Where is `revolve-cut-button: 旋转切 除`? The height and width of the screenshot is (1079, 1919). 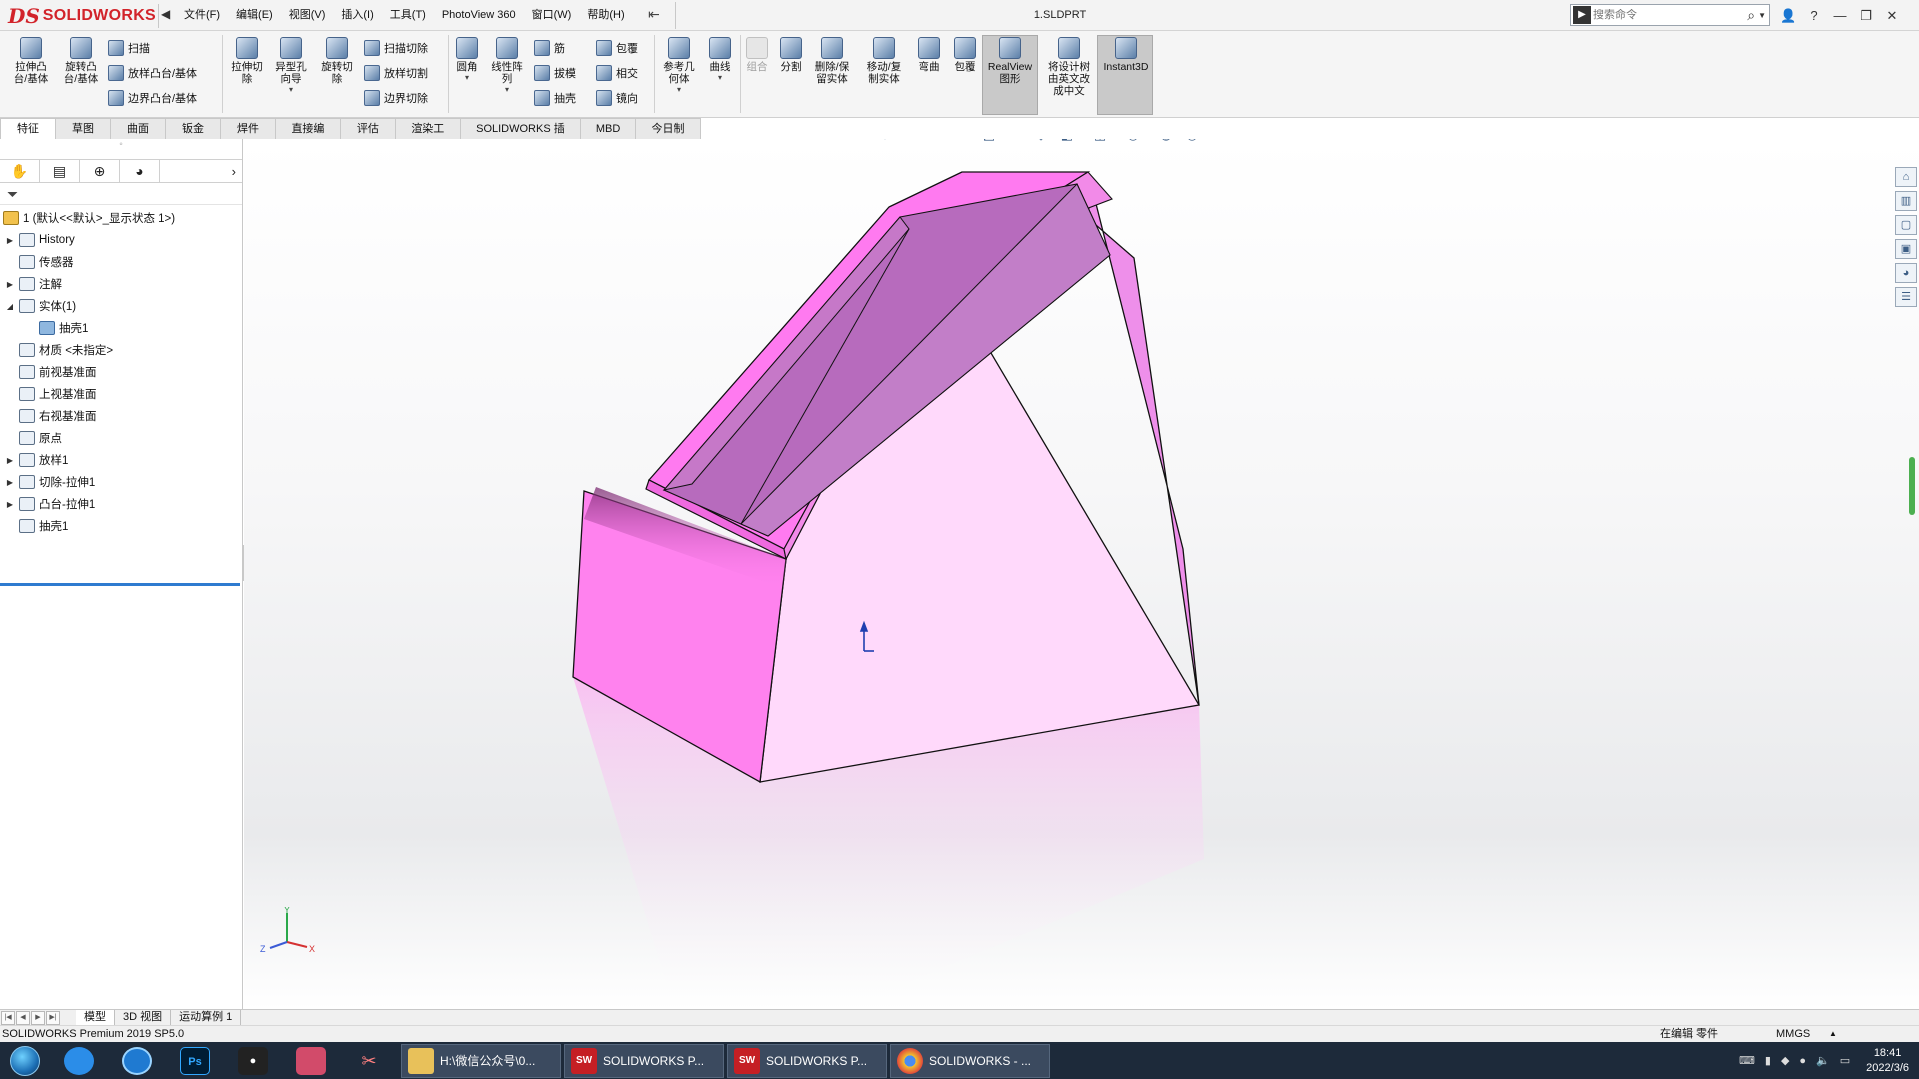
revolve-cut-button: 旋转切 除 is located at coordinates (337, 61).